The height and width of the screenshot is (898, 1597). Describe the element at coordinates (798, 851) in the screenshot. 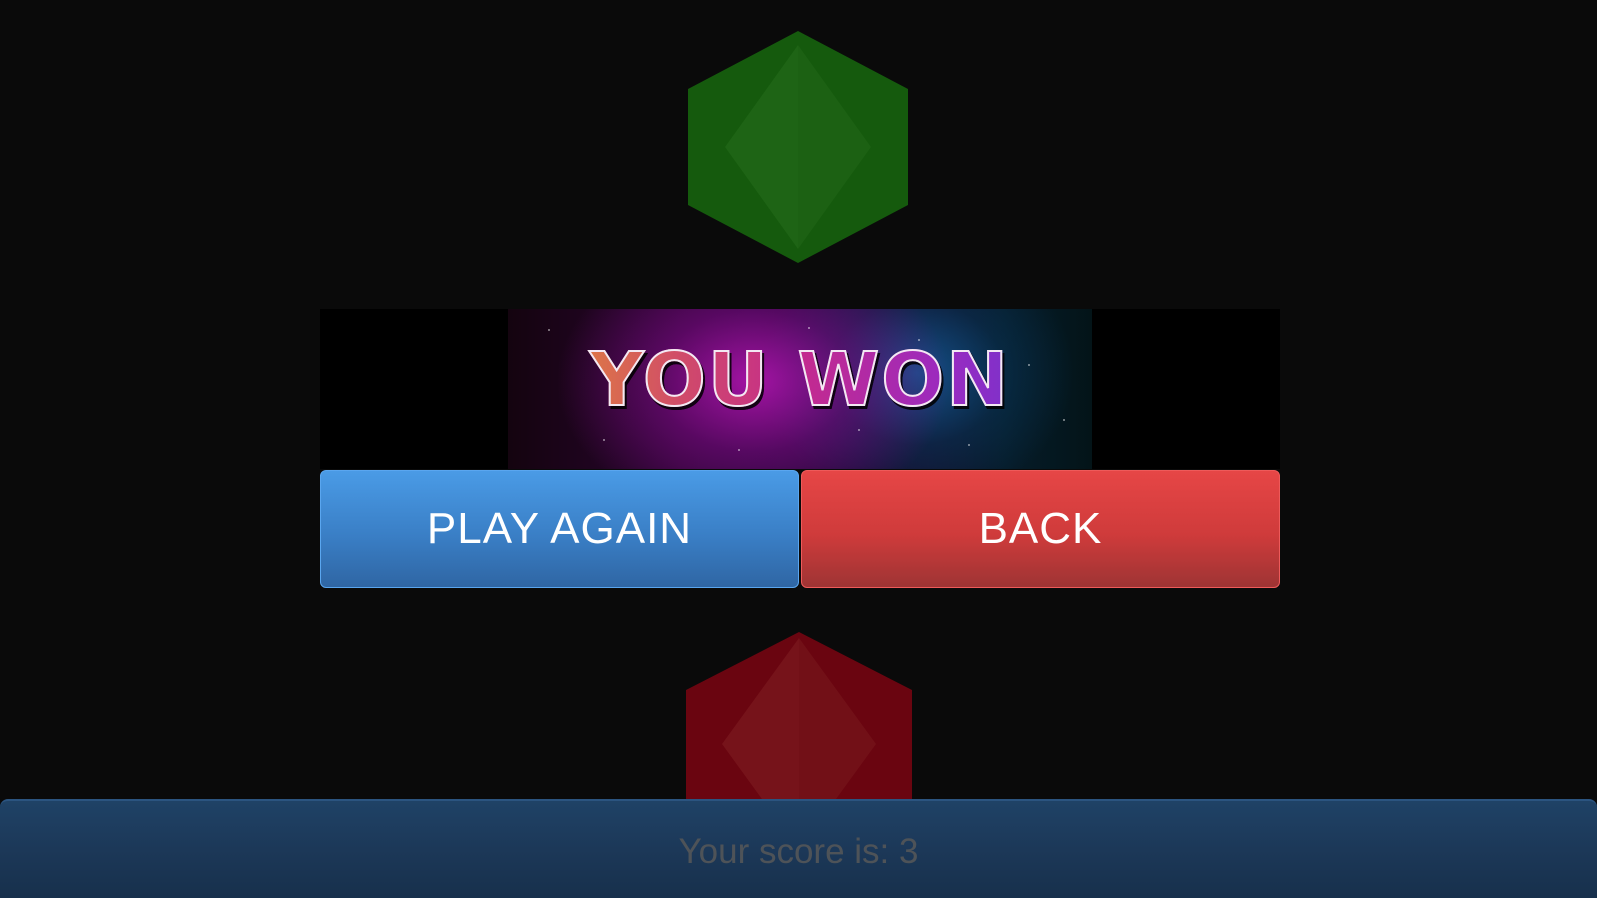

I see `score-text: Your score is: 3` at that location.